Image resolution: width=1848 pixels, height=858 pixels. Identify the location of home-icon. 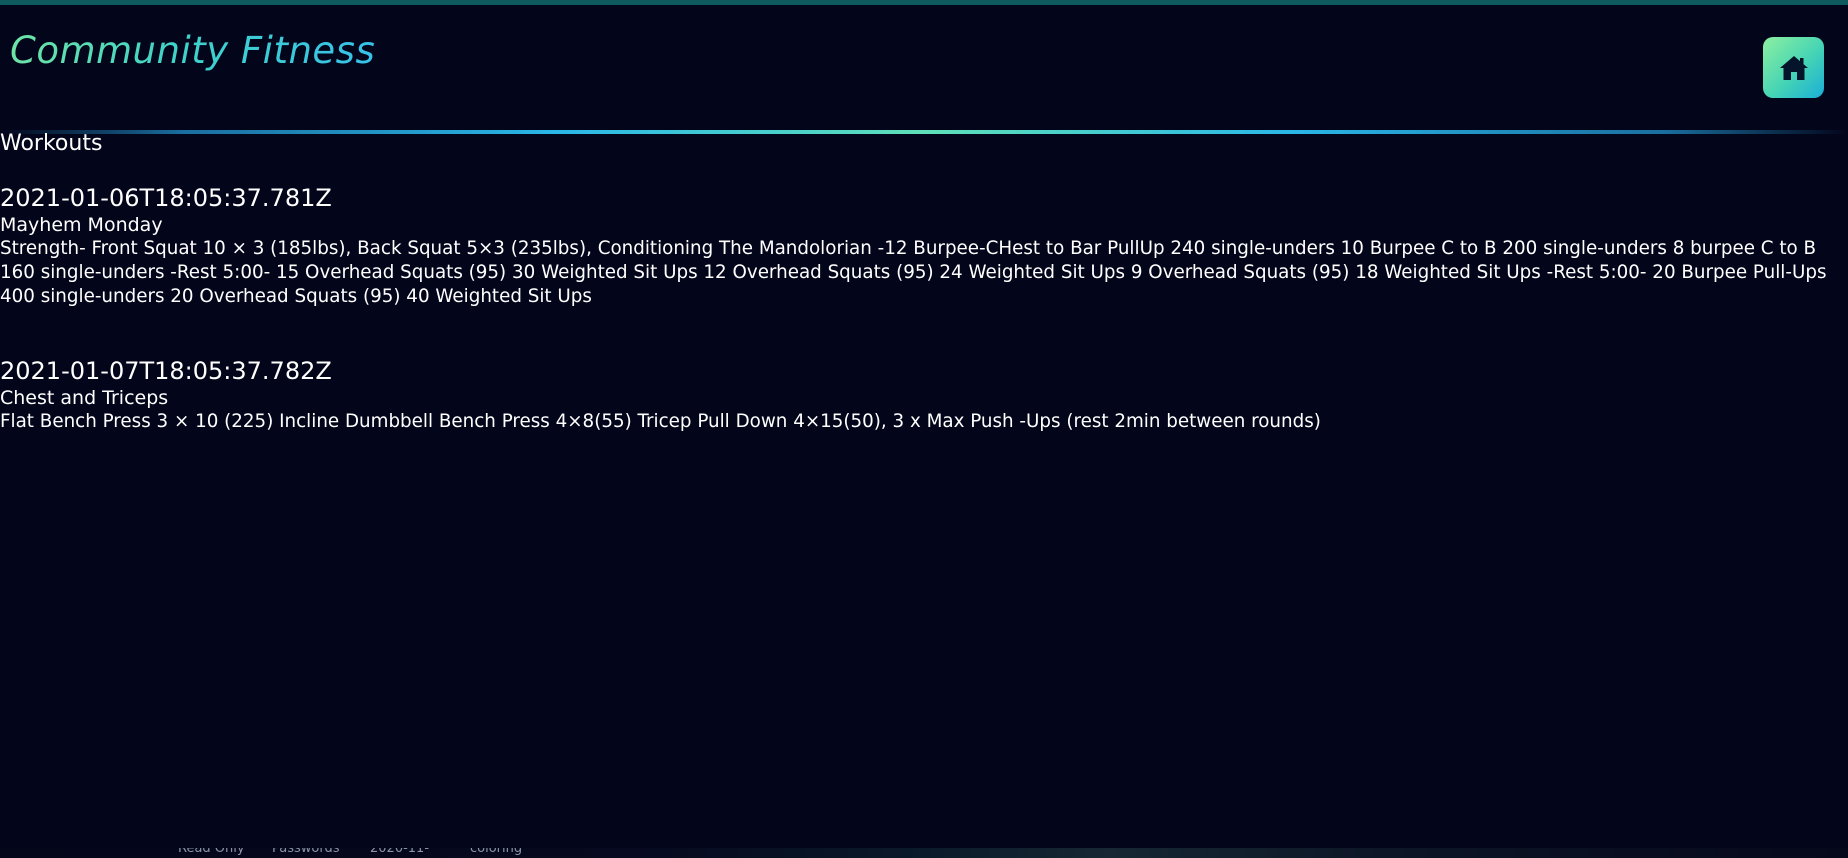
(1793, 67).